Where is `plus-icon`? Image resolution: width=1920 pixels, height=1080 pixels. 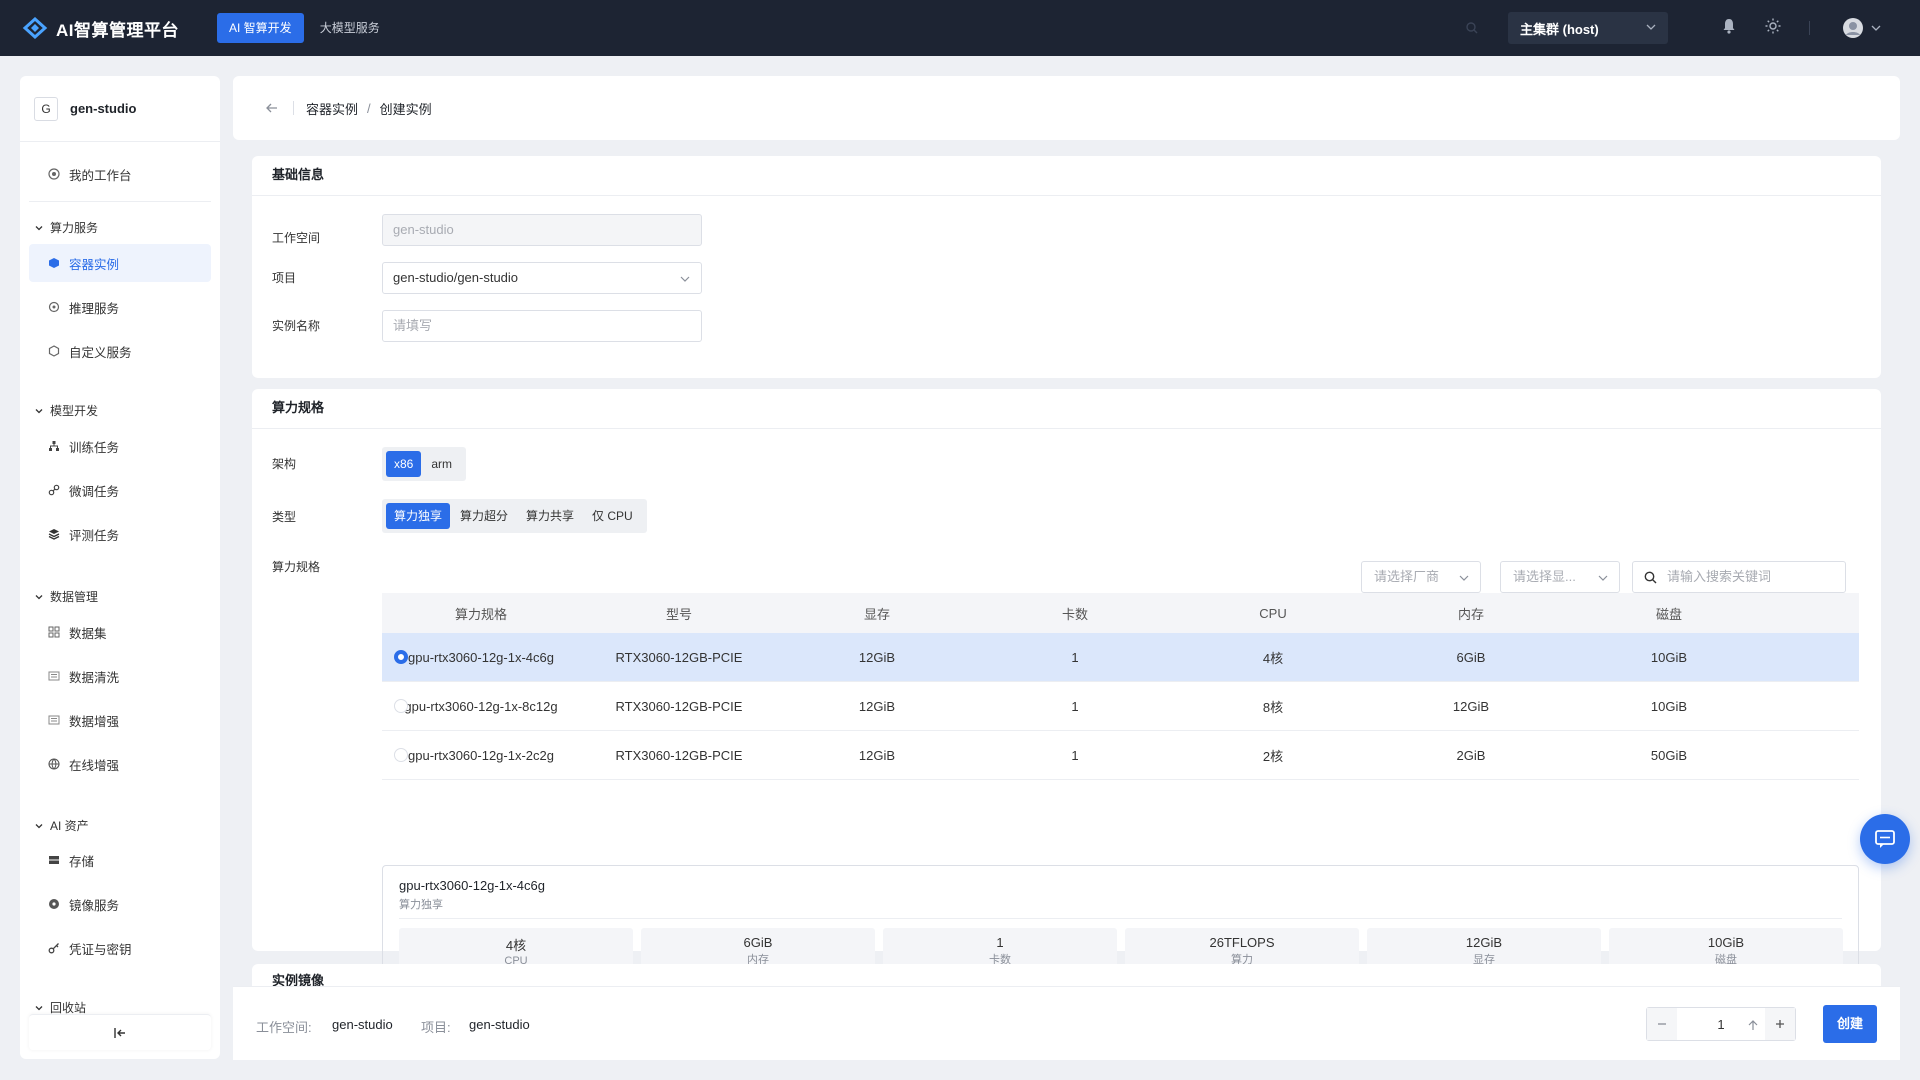 plus-icon is located at coordinates (1780, 1024).